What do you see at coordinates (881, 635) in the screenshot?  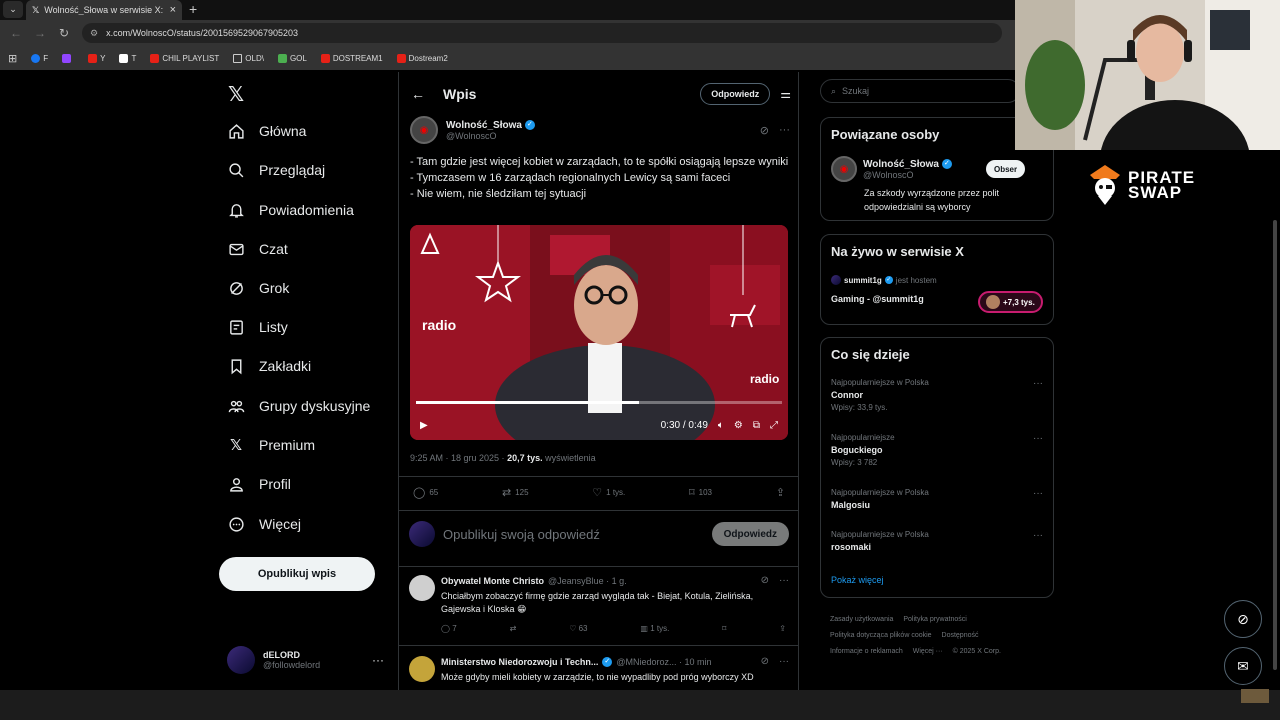 I see `footer-link: Polityka dotycząca plików cookie` at bounding box center [881, 635].